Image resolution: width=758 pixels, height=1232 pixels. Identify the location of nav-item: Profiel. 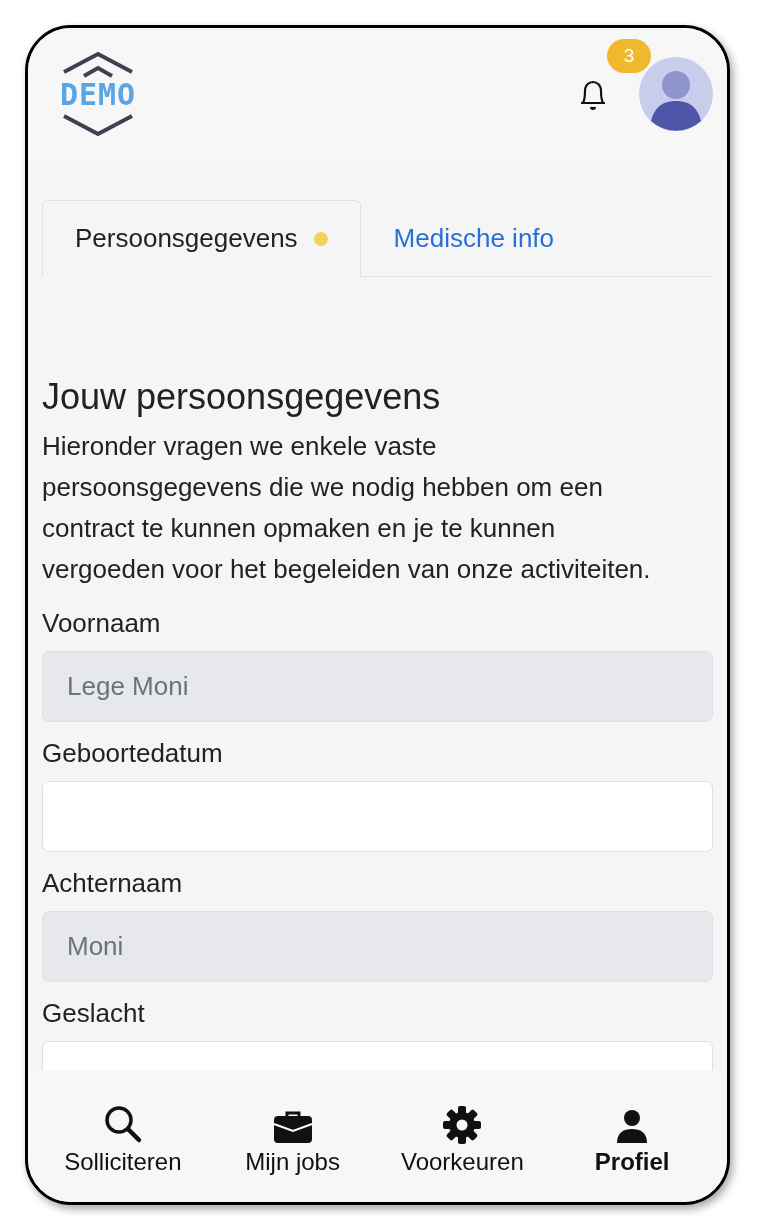
(632, 1123).